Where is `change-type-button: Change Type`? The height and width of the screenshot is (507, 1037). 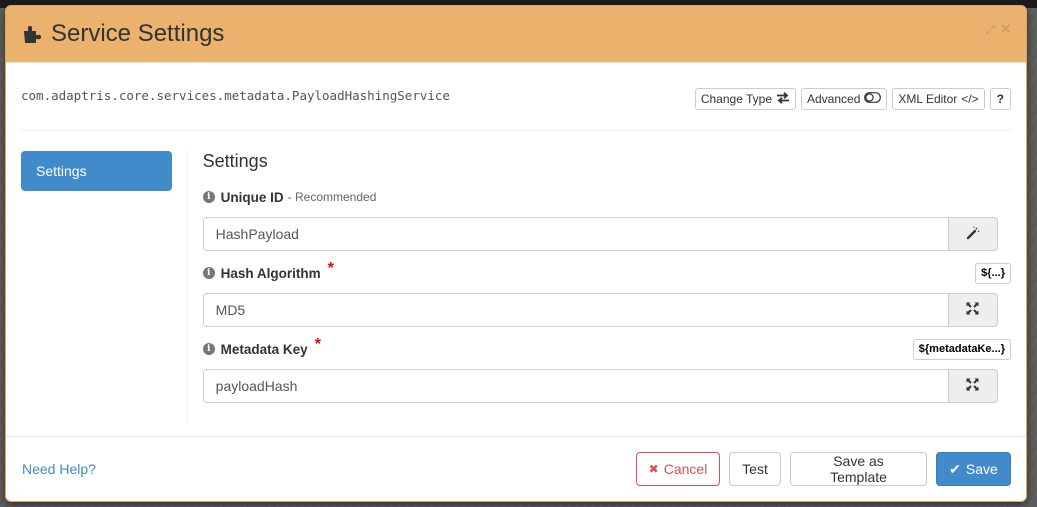 change-type-button: Change Type is located at coordinates (745, 99).